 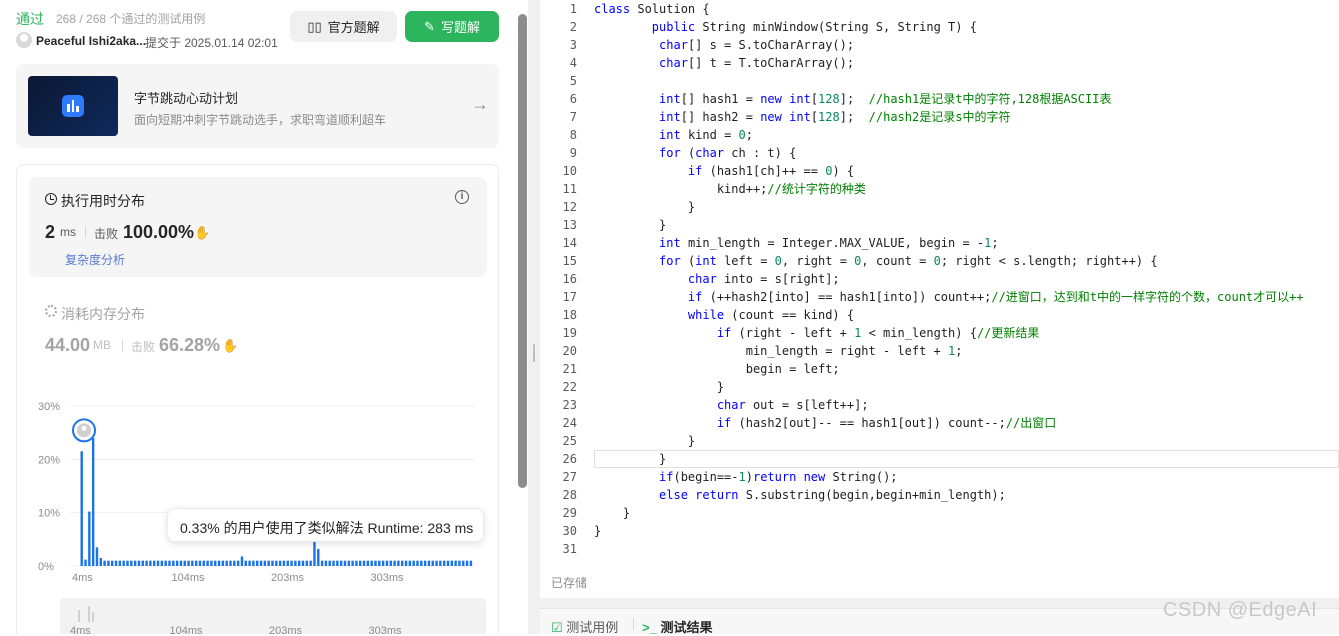 I want to click on mini-tick-label: 104ms, so click(x=187, y=629).